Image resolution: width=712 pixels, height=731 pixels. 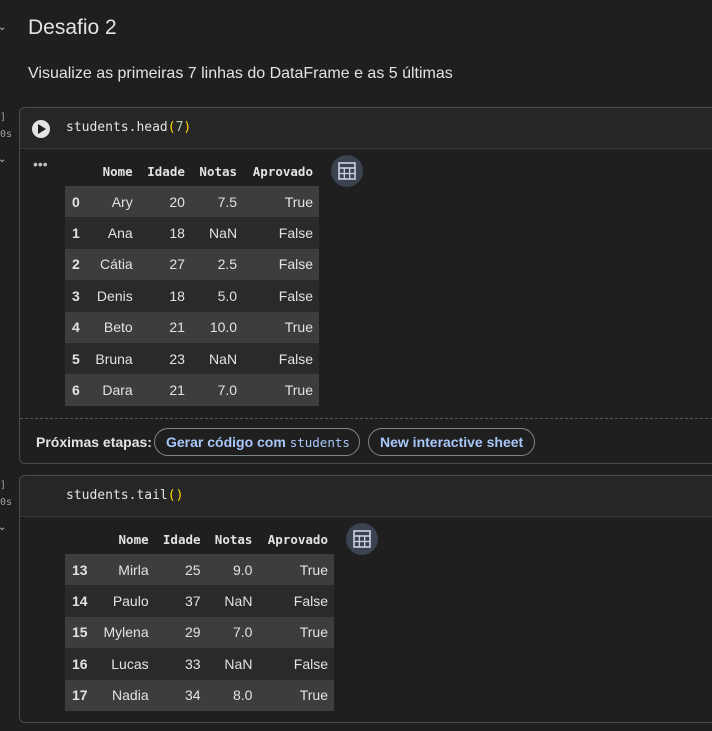 I want to click on table-cell: 34, so click(x=180, y=695).